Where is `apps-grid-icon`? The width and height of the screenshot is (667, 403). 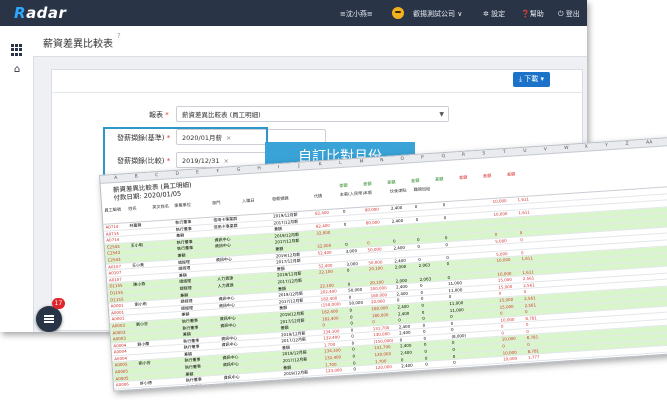 apps-grid-icon is located at coordinates (17, 50).